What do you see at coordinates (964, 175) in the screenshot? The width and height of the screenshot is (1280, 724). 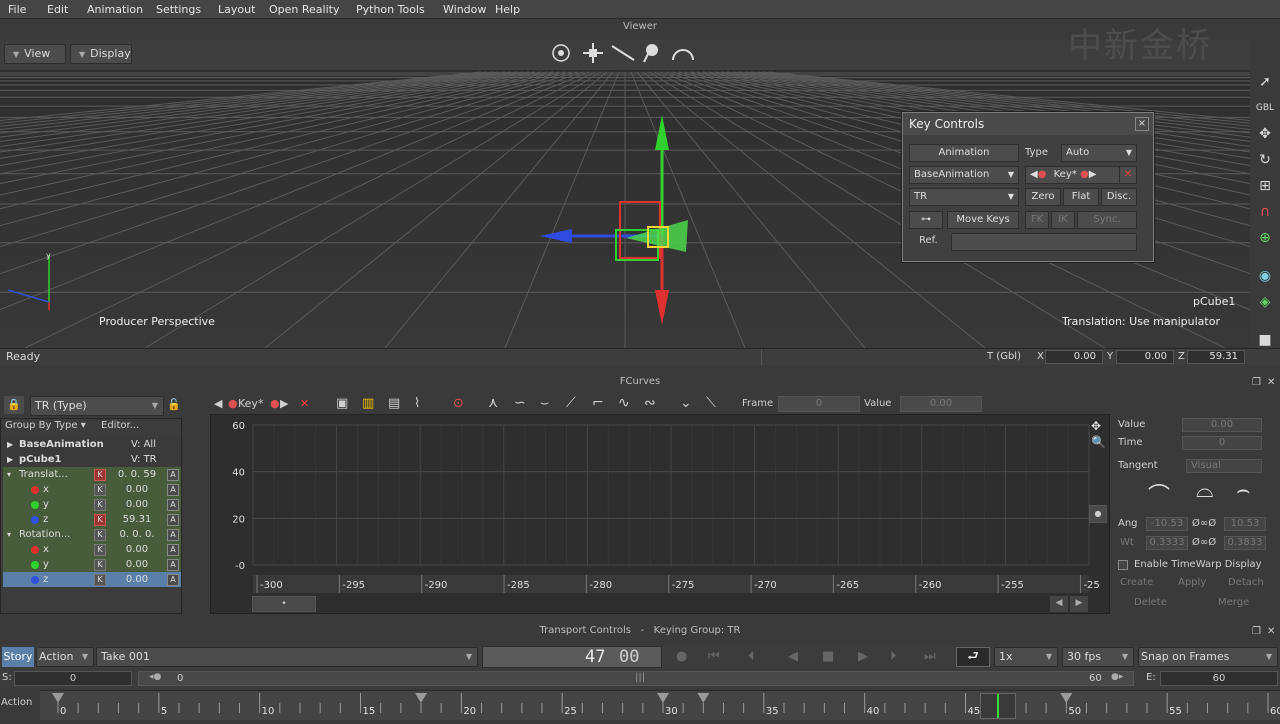 I see `animation-layer-dropdown: BaseAnimation ▼` at bounding box center [964, 175].